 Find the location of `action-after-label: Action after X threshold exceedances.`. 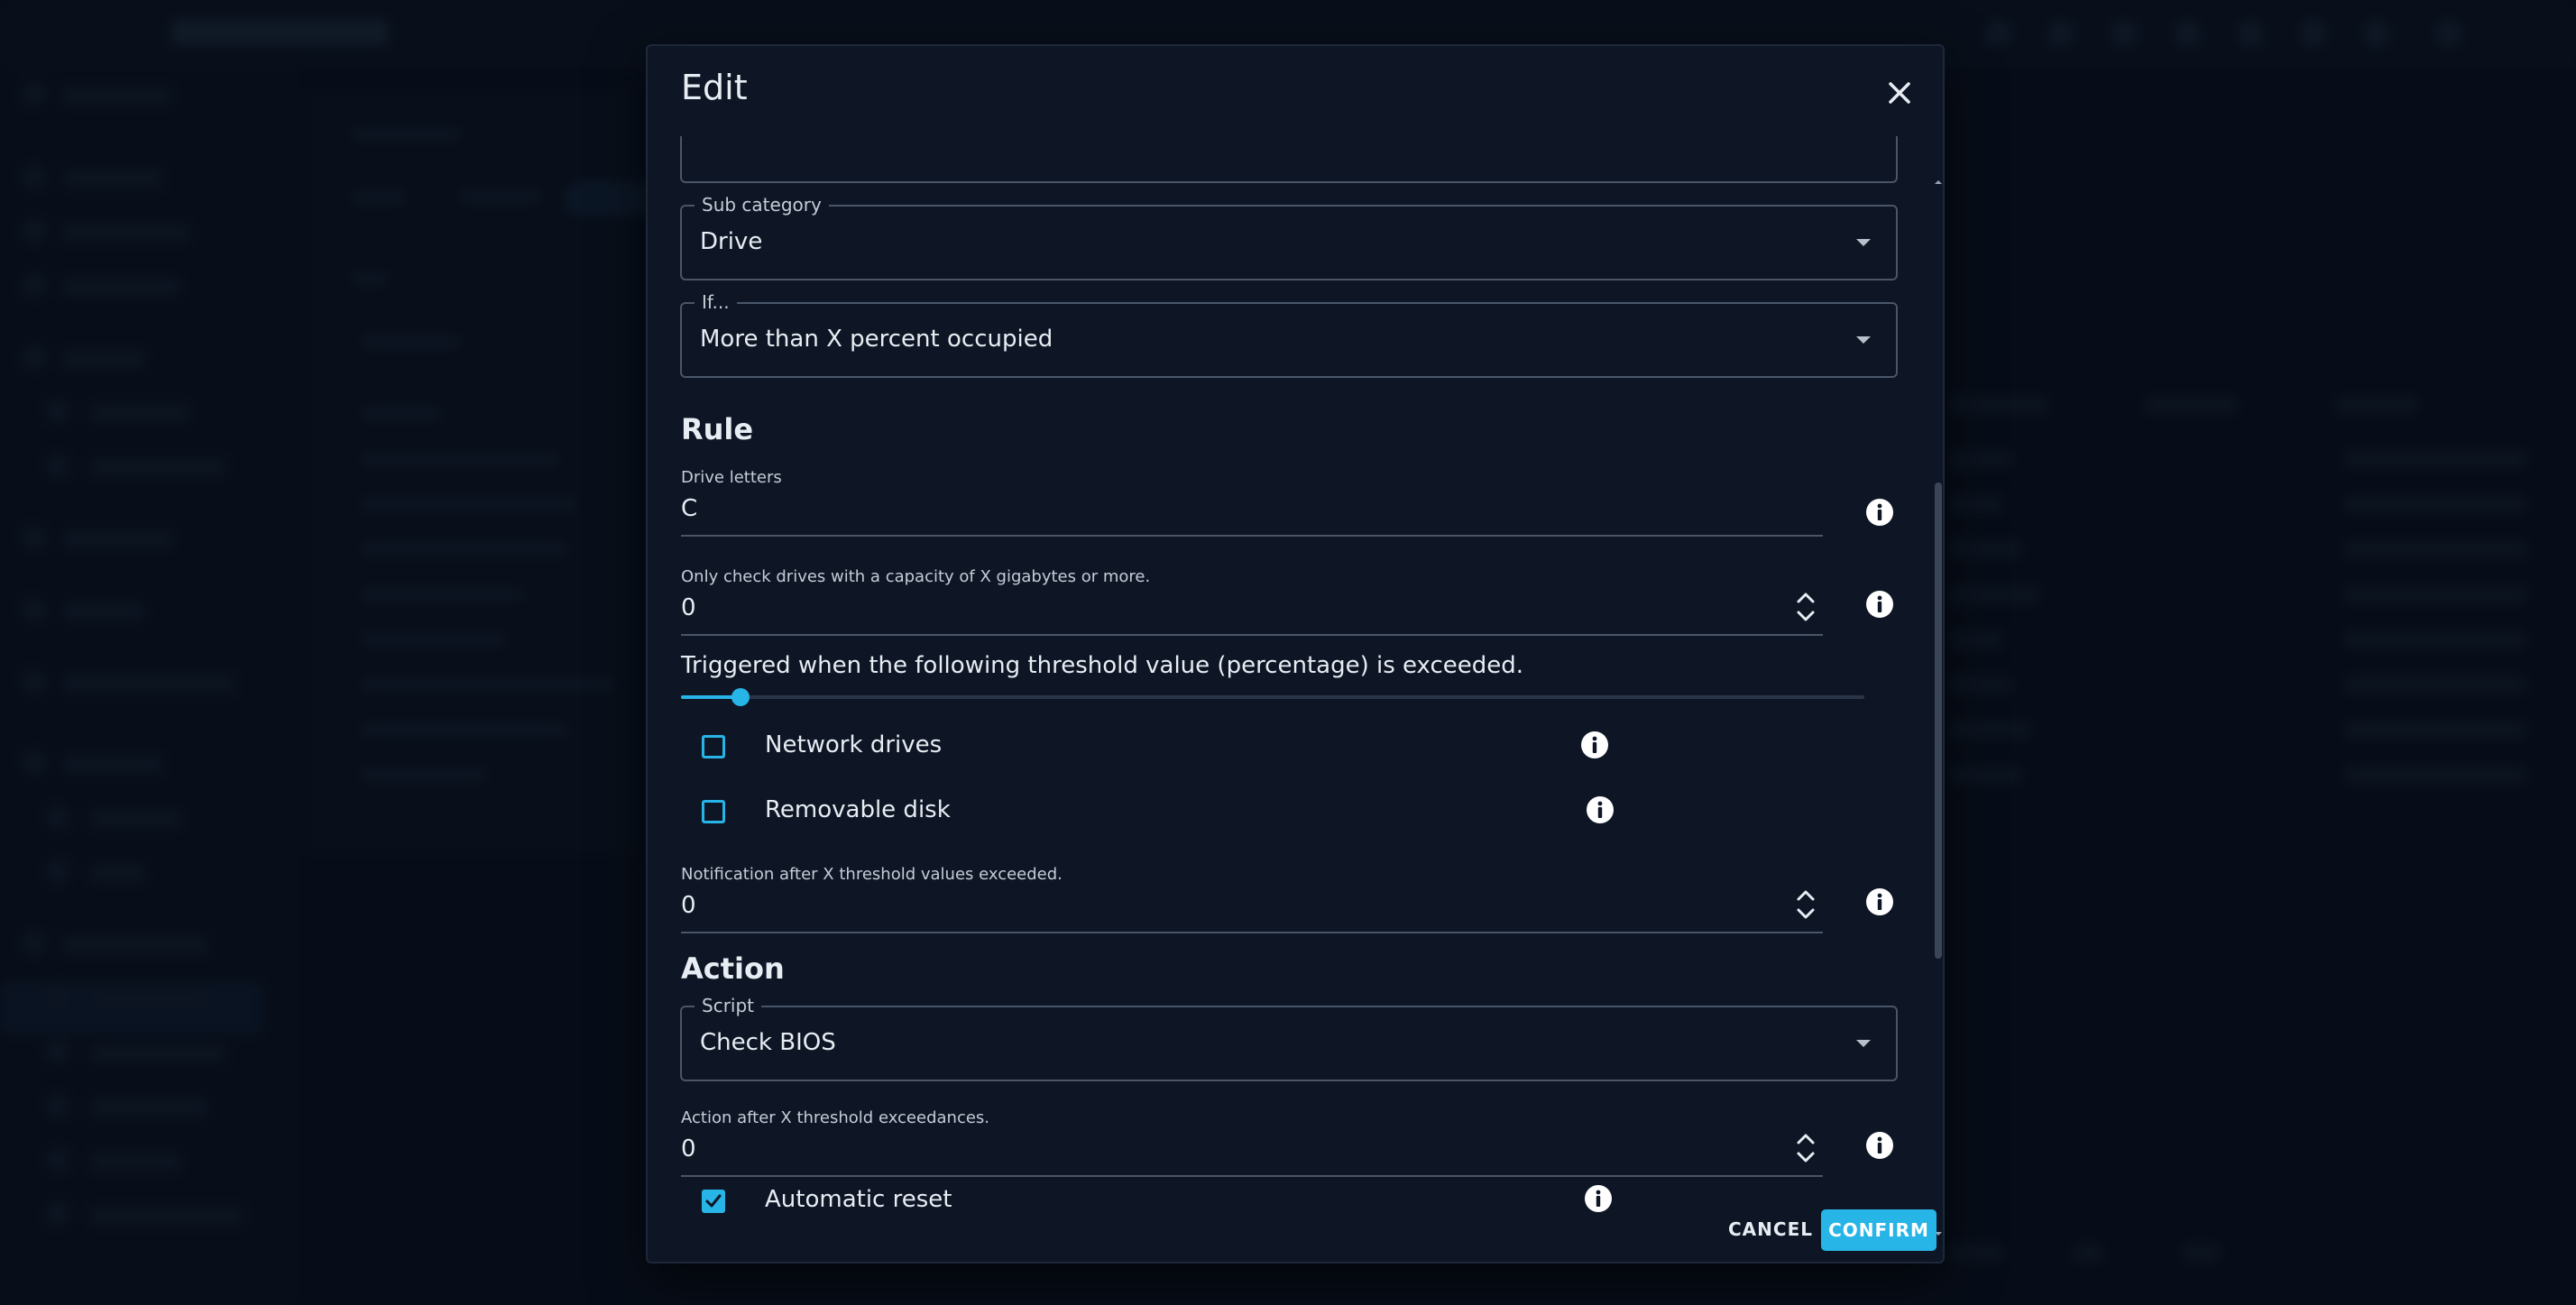

action-after-label: Action after X threshold exceedances. is located at coordinates (835, 1117).